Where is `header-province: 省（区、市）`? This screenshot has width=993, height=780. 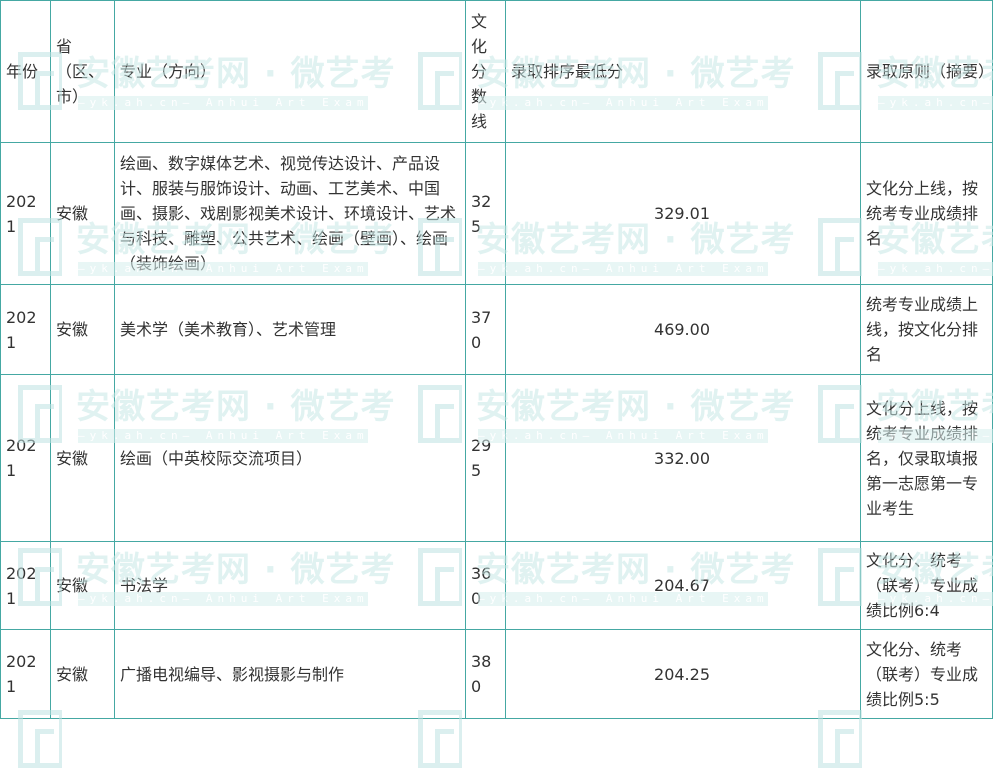
header-province: 省（区、市） is located at coordinates (82, 71).